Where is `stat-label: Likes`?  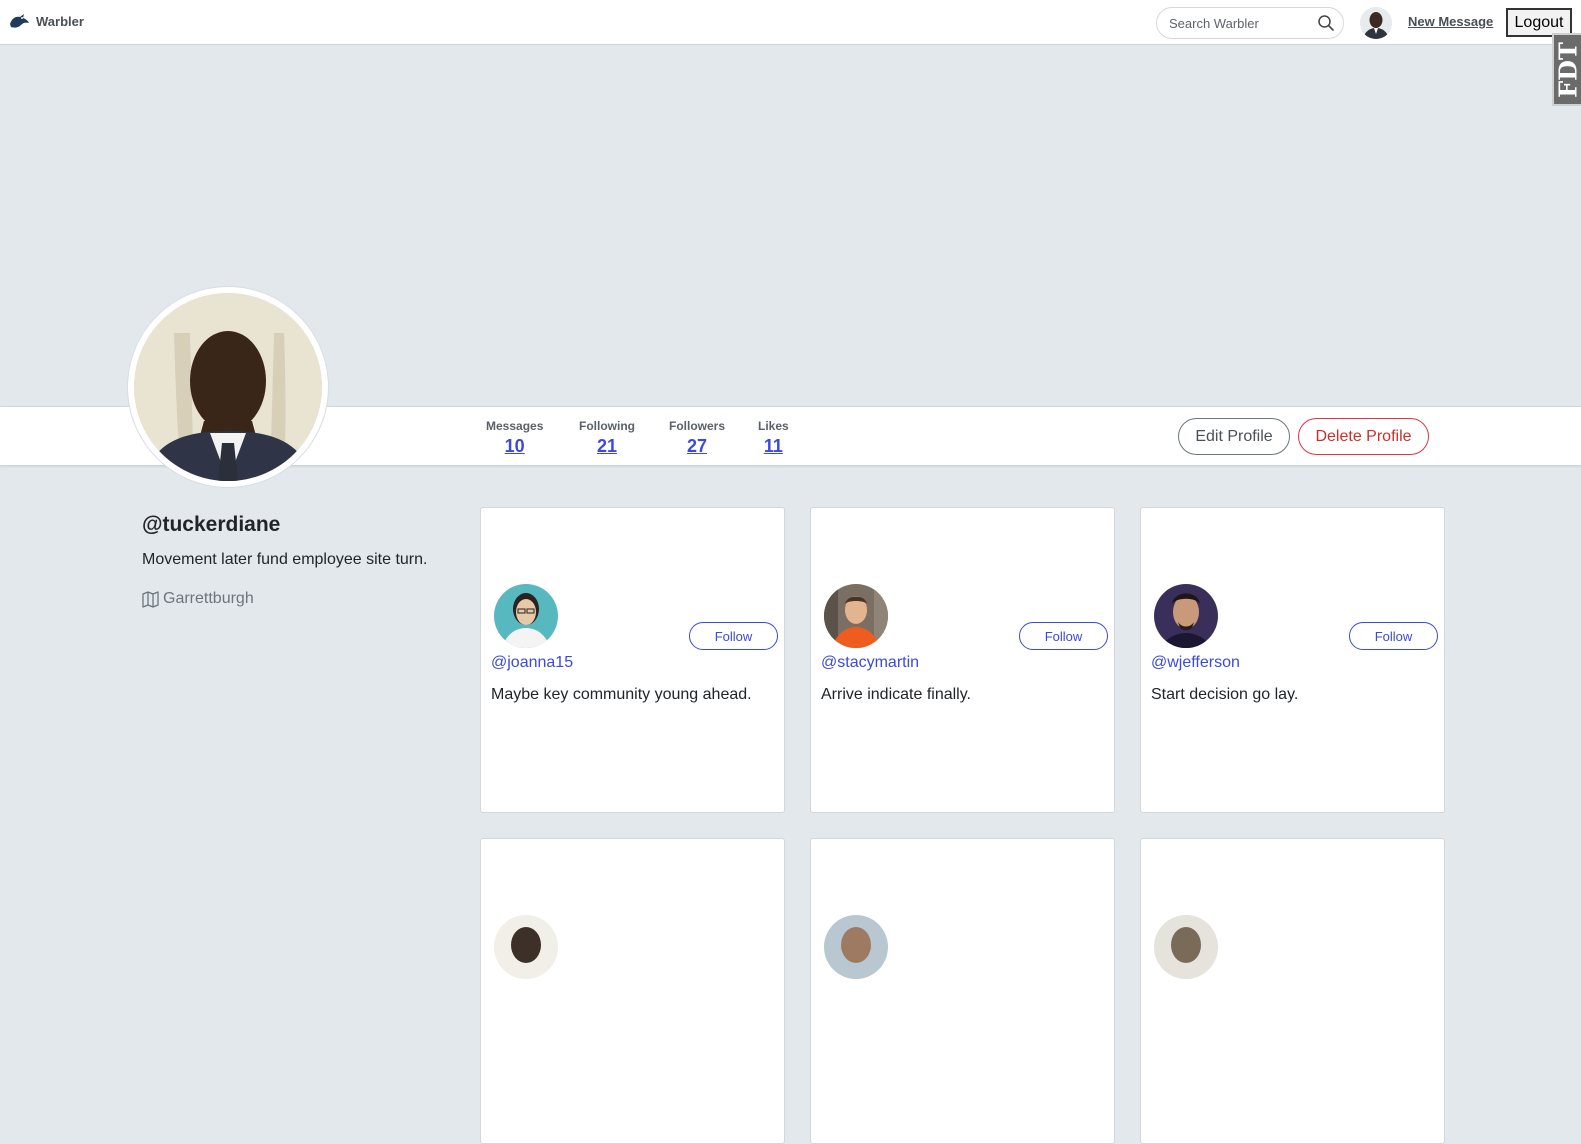
stat-label: Likes is located at coordinates (773, 426).